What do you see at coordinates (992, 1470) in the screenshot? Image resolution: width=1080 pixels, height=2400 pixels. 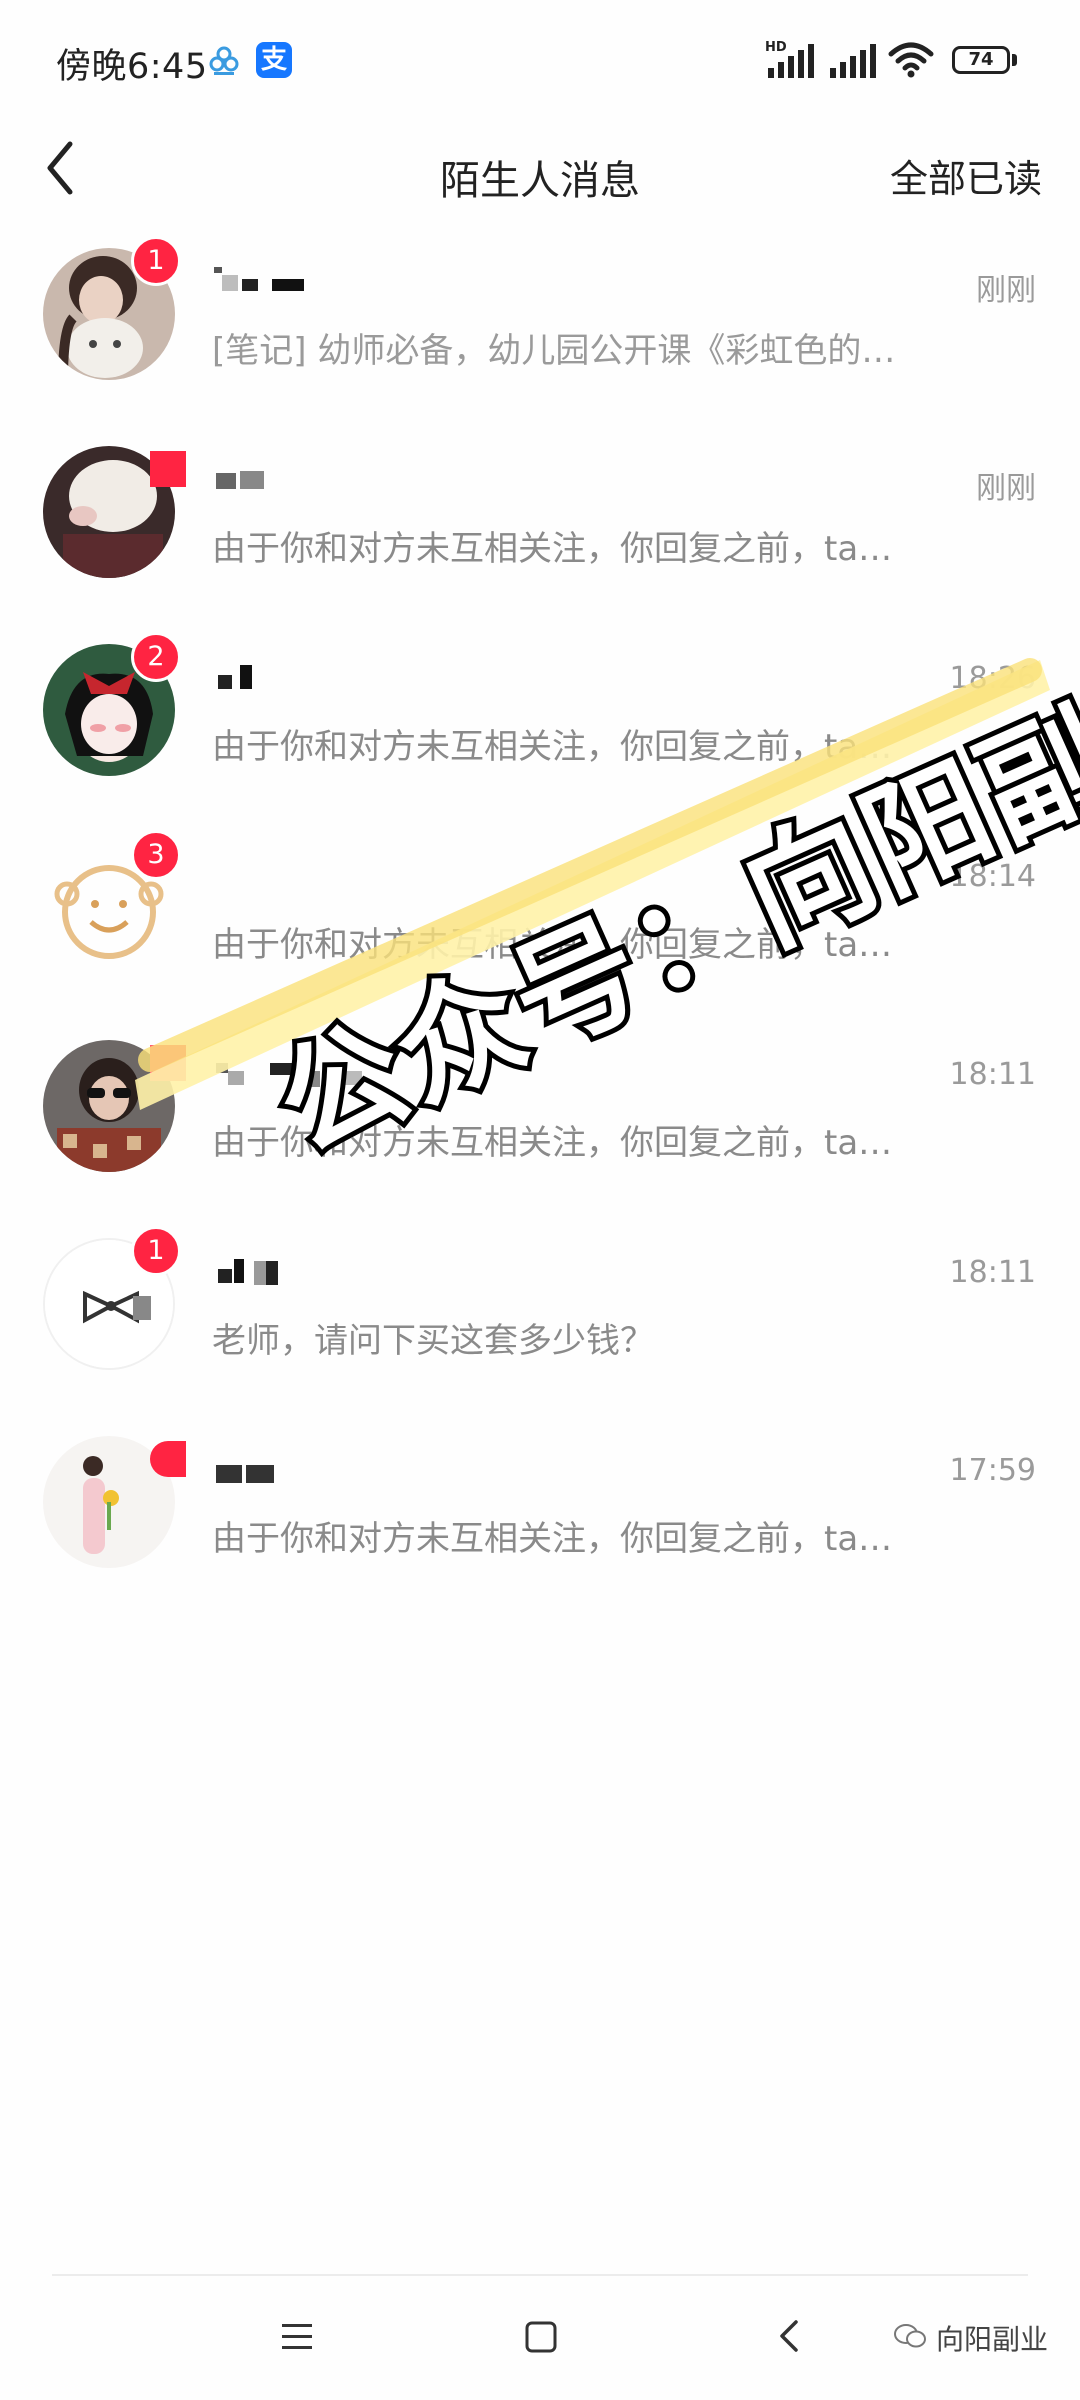 I see `message-time: 17:59` at bounding box center [992, 1470].